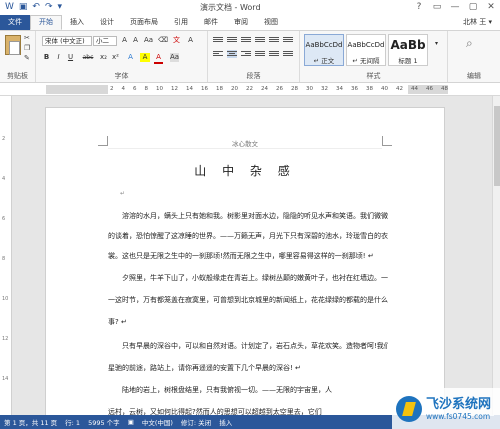  What do you see at coordinates (46, 57) in the screenshot?
I see `bold-button: B` at bounding box center [46, 57].